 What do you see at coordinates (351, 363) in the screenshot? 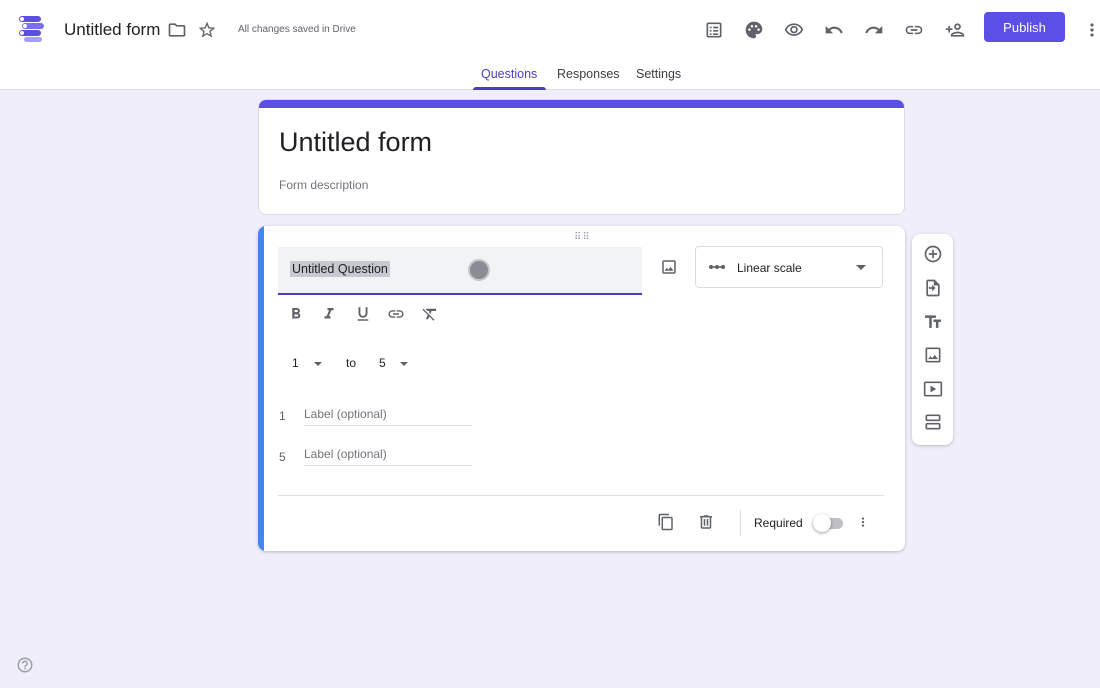
I see `scale-to-label: to` at bounding box center [351, 363].